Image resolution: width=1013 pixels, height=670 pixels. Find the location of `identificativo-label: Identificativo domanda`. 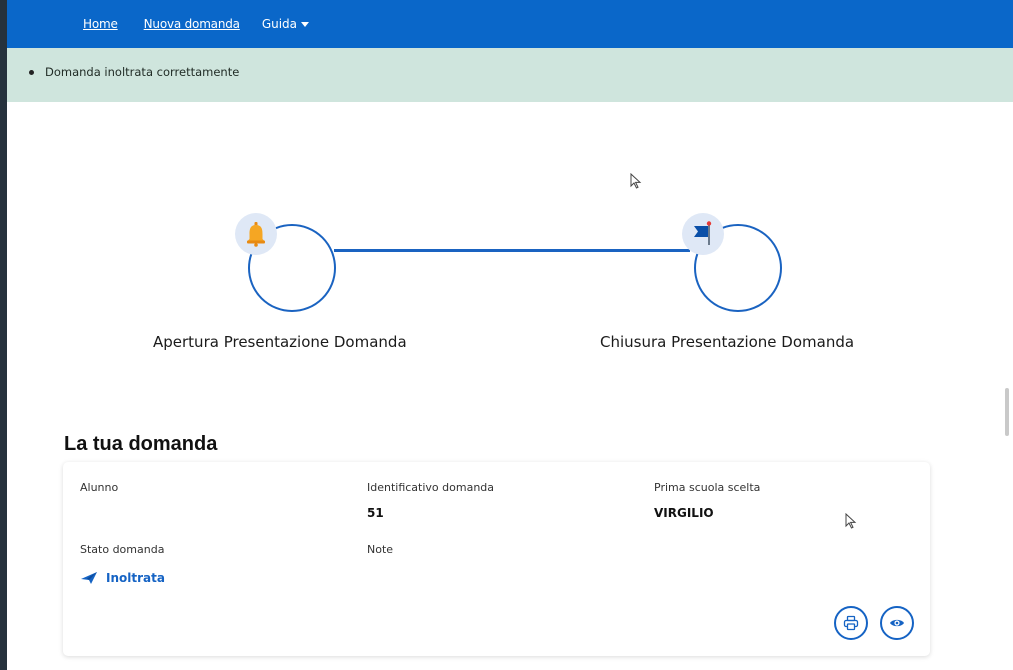

identificativo-label: Identificativo domanda is located at coordinates (431, 487).